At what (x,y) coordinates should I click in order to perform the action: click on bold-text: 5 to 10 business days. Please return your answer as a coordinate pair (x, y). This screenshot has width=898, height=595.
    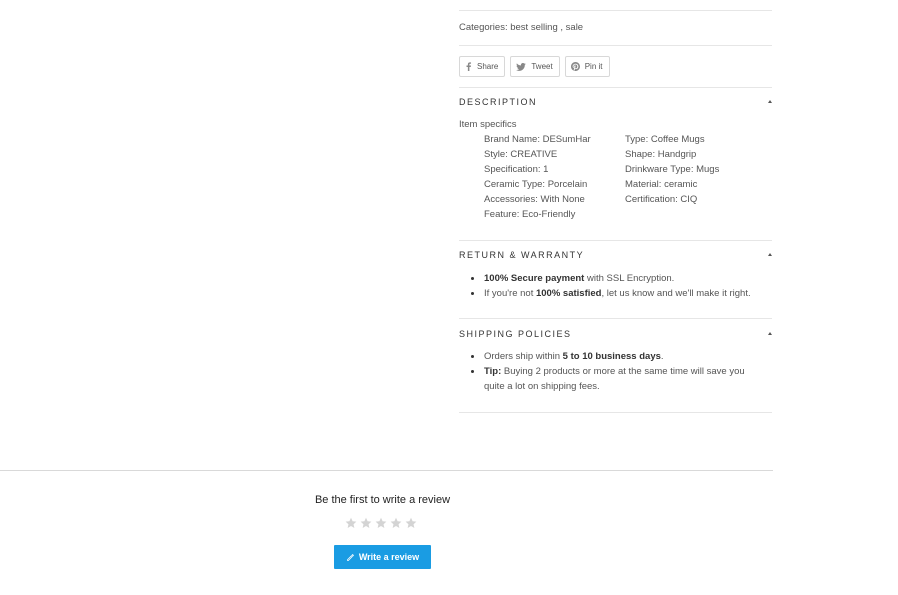
    Looking at the image, I should click on (611, 356).